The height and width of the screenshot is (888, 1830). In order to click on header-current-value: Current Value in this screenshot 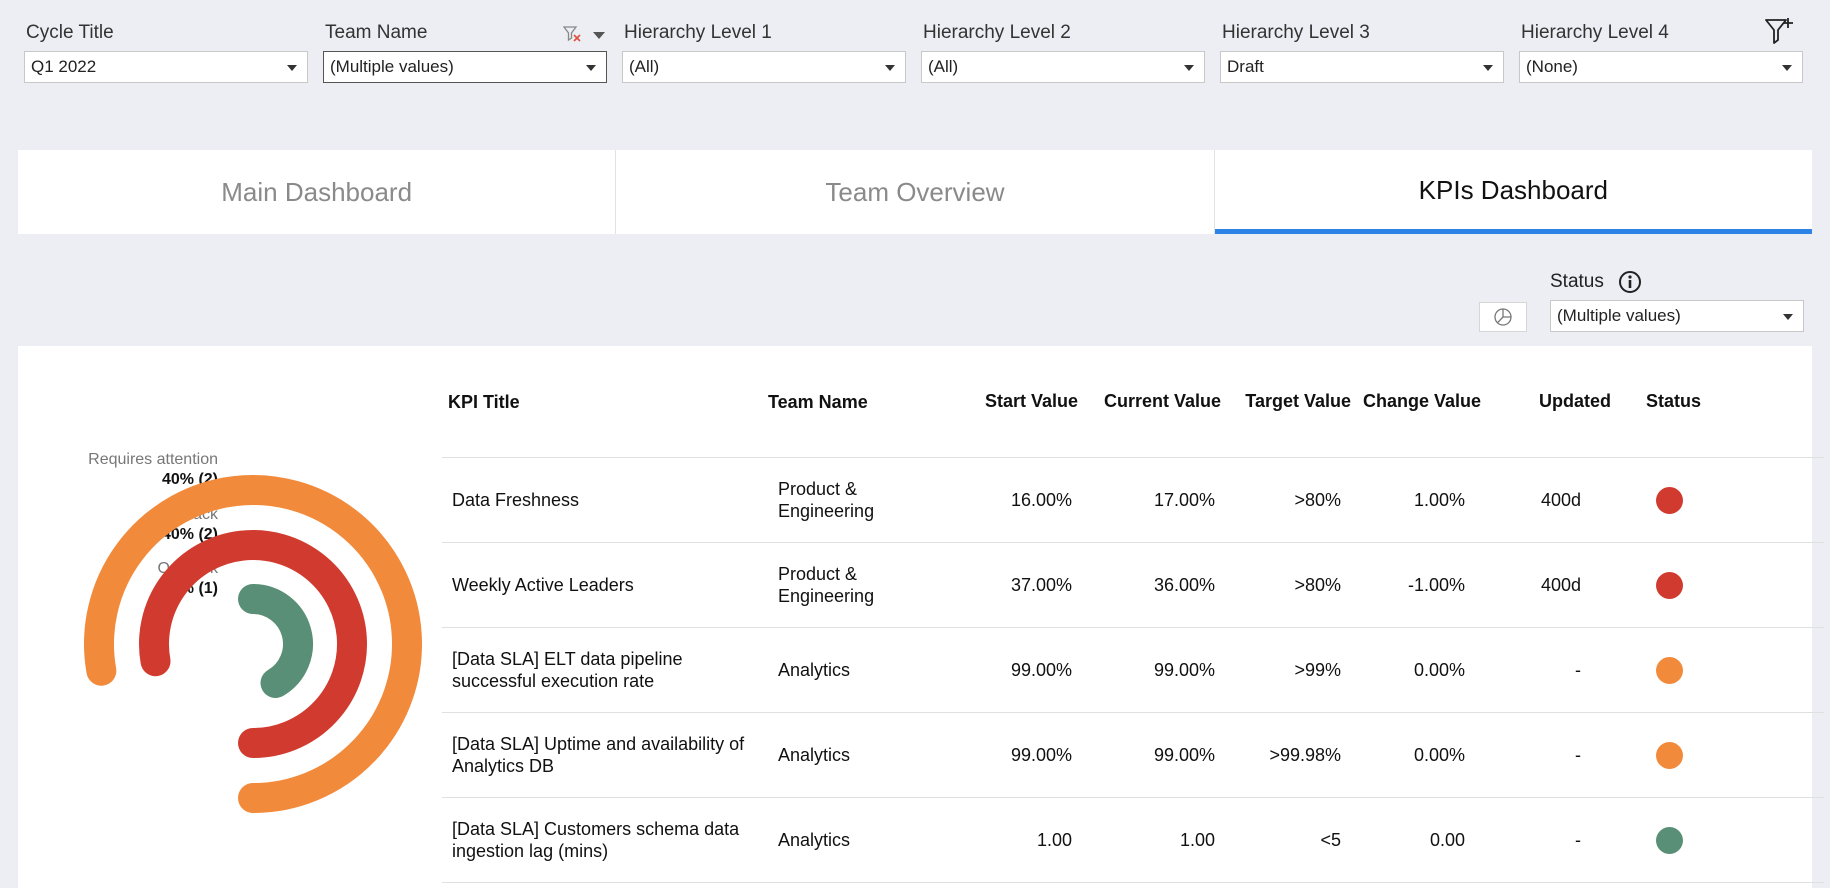, I will do `click(1149, 401)`.